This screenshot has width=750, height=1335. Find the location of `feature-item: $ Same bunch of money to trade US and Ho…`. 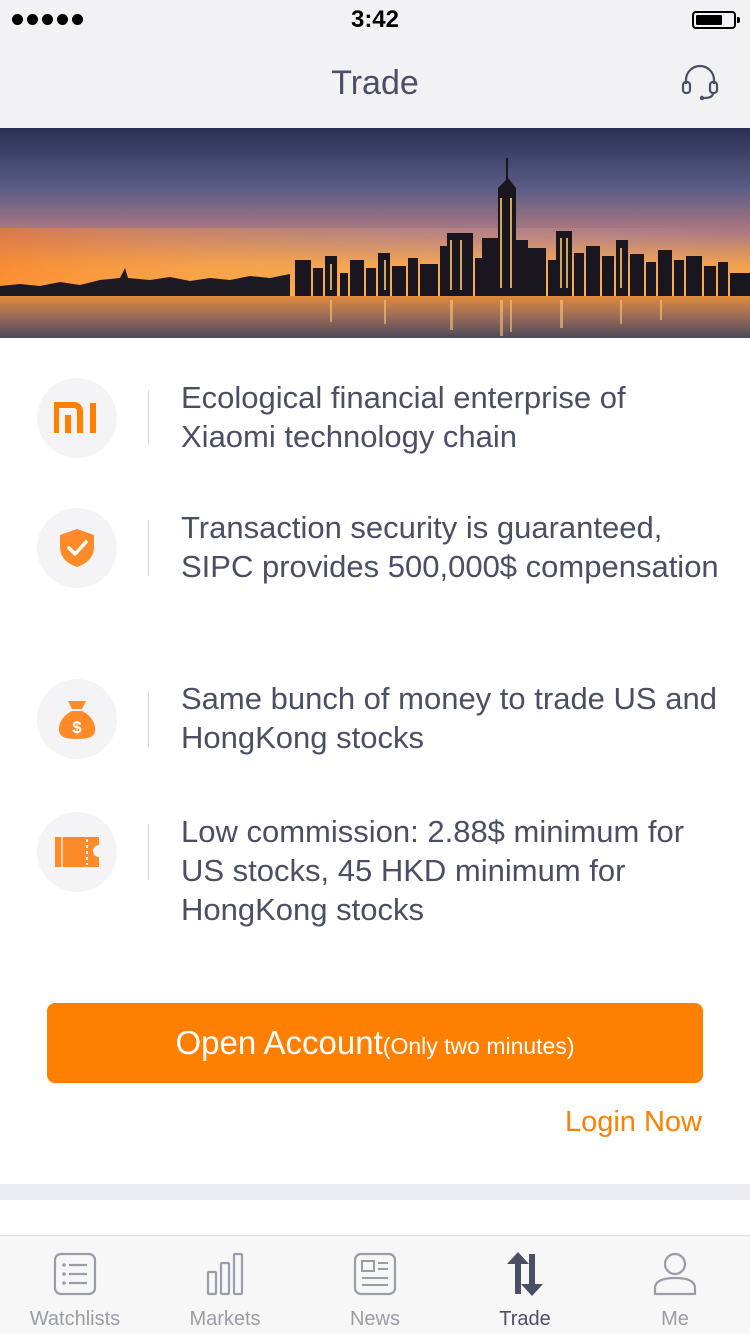

feature-item: $ Same bunch of money to trade US and Ho… is located at coordinates (375, 719).